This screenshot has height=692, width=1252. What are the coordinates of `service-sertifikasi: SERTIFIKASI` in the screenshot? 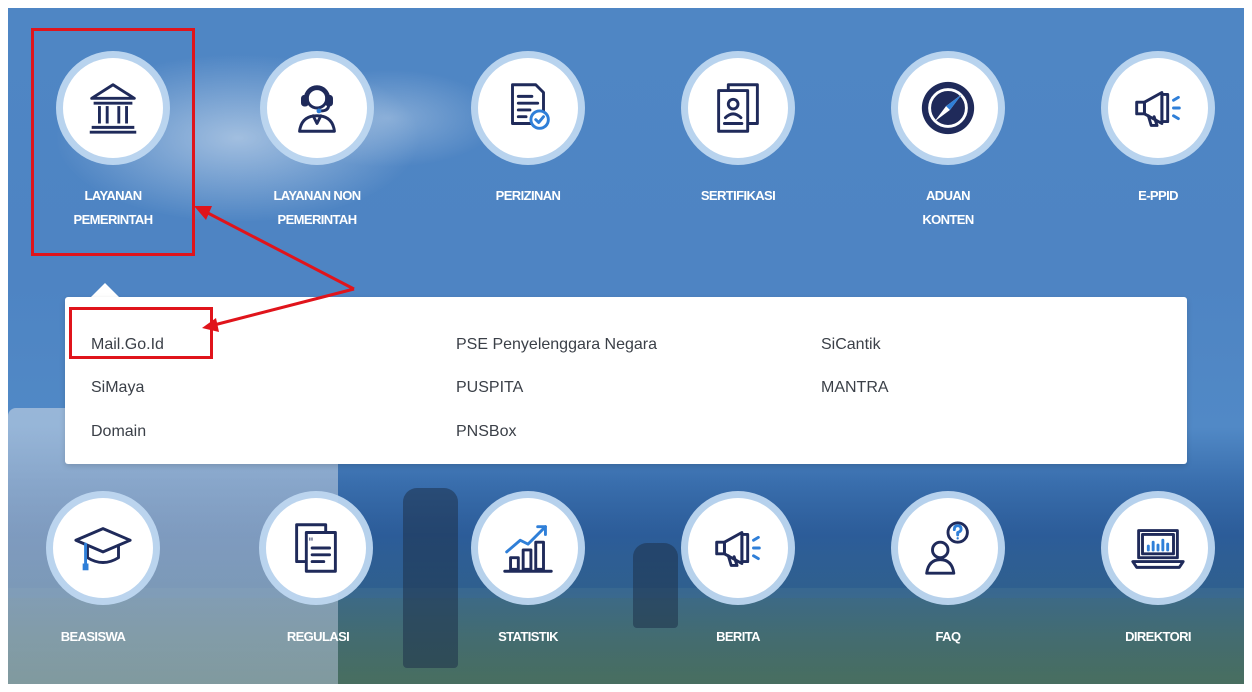 It's located at (738, 143).